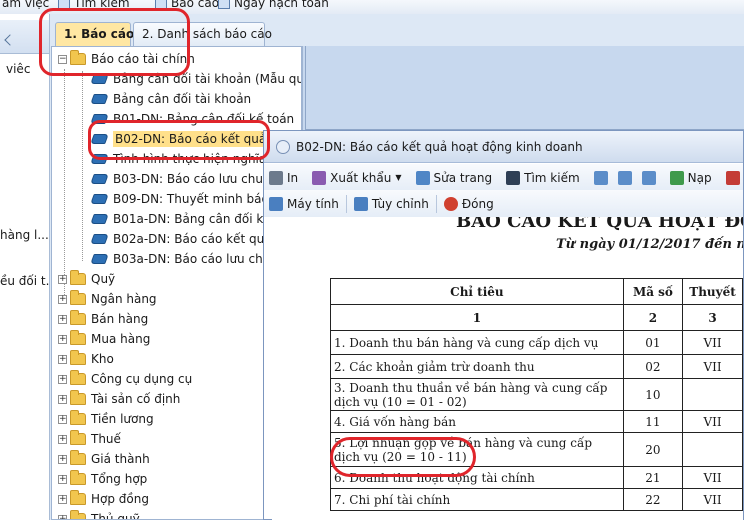 The height and width of the screenshot is (520, 744). I want to click on tree-folder: + Tài sản cố định, so click(119, 399).